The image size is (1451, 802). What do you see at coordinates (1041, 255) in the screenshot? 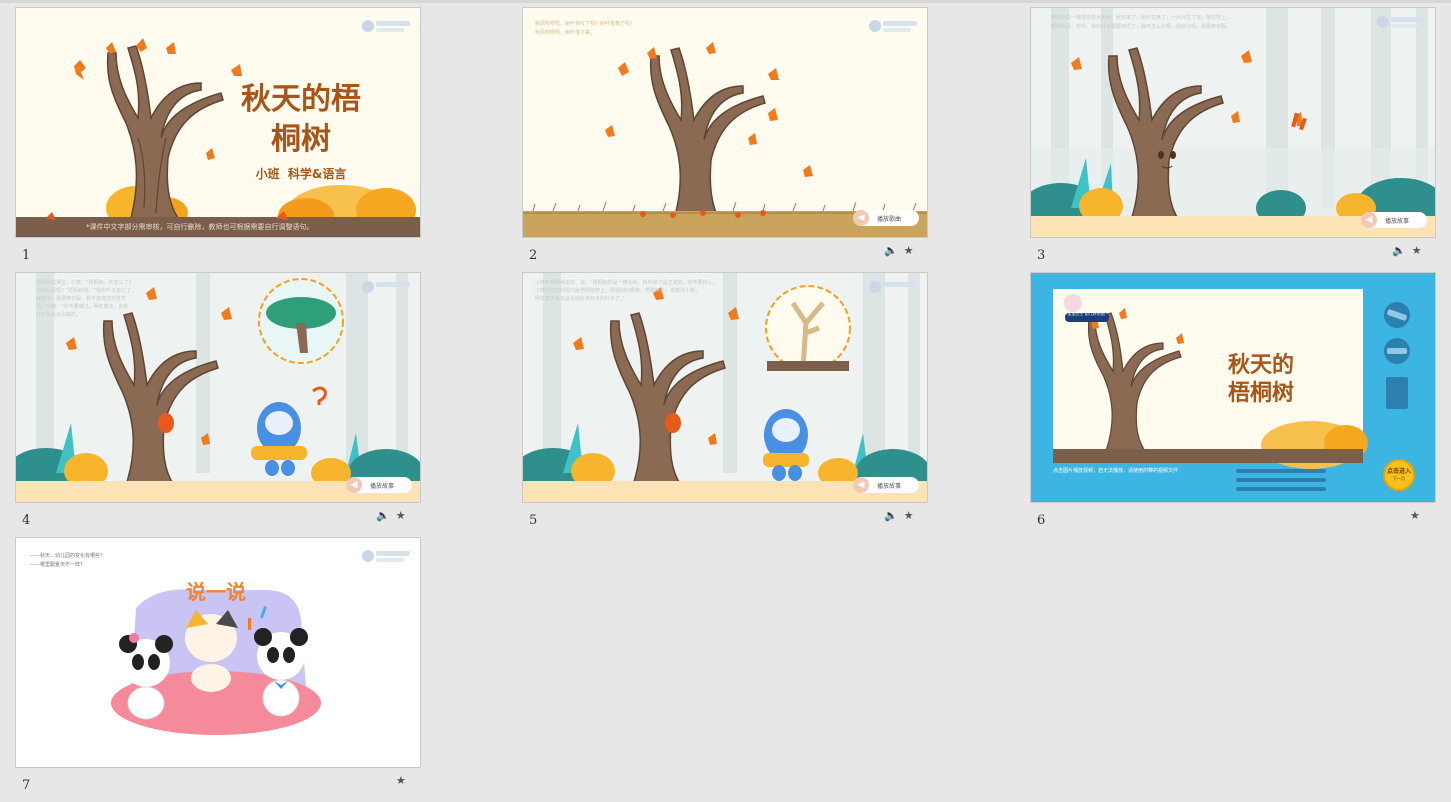
I see `slide-number-3: 3` at bounding box center [1041, 255].